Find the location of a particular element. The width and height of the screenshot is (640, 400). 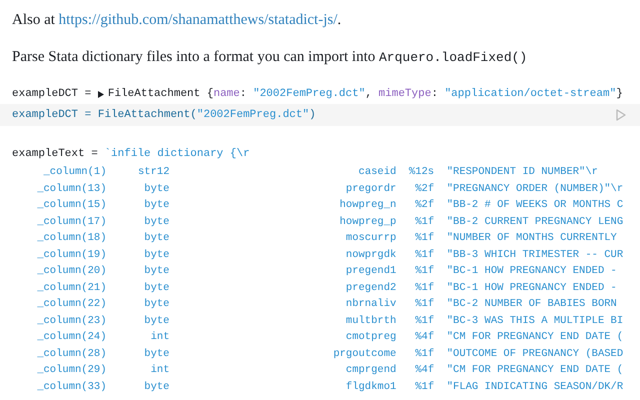

column-position: _column(20) is located at coordinates (71, 271).